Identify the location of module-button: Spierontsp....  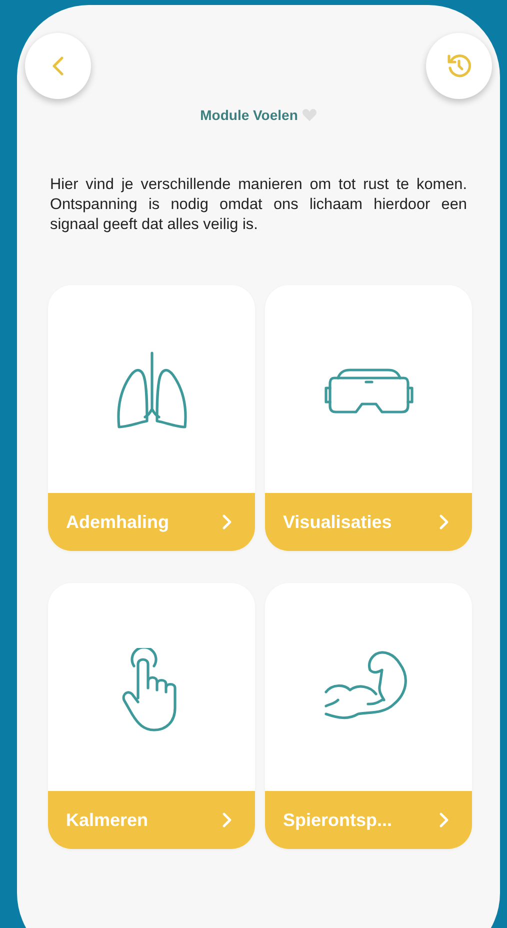
(368, 820).